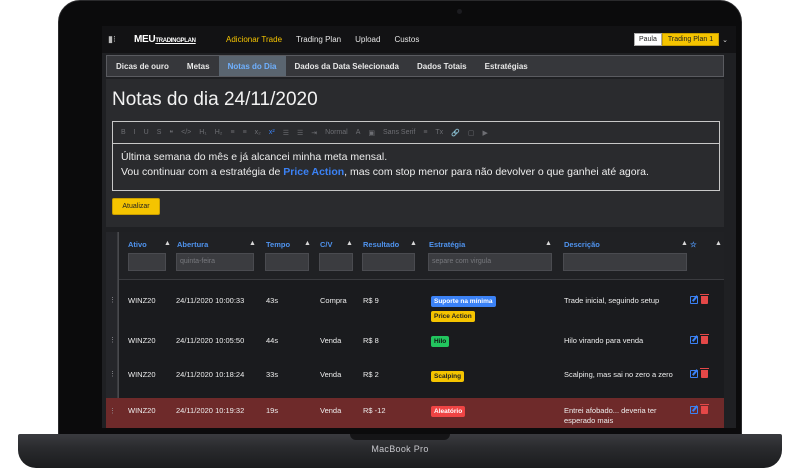 The image size is (800, 476). I want to click on strategy-badge: Aleatório, so click(448, 411).